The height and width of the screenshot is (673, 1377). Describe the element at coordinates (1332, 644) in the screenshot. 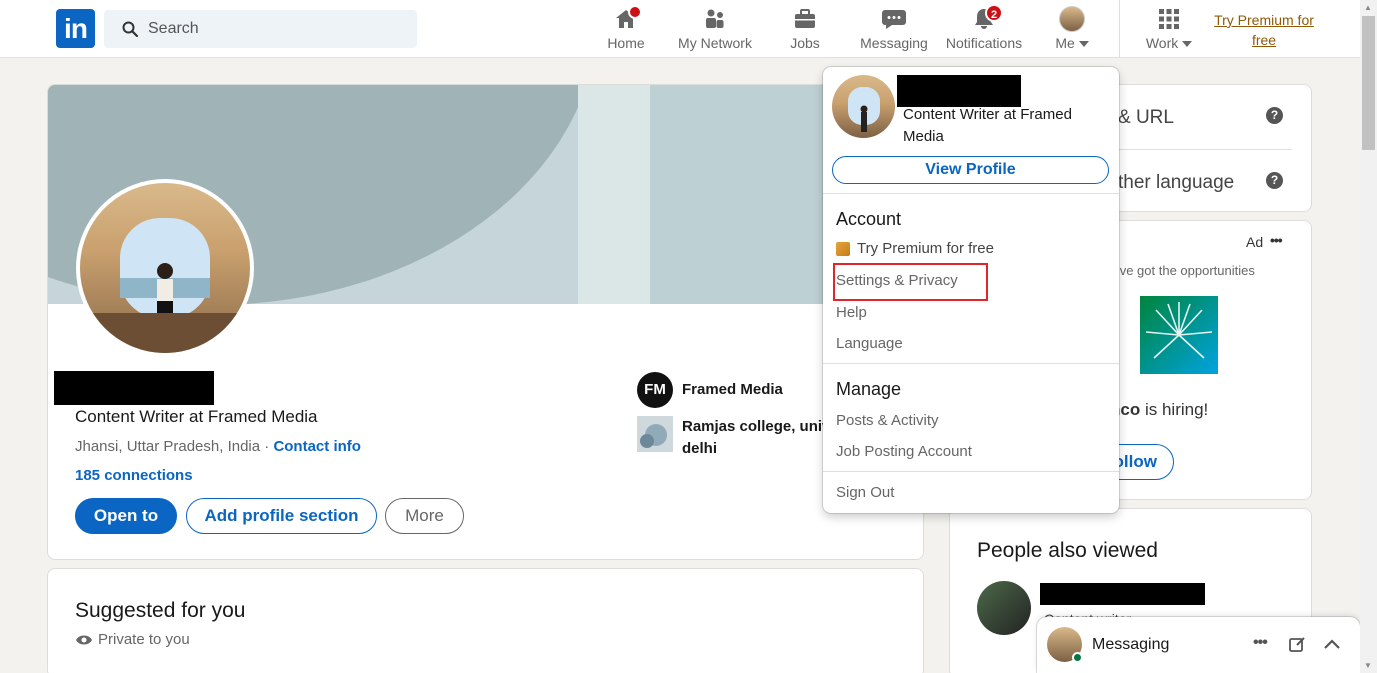

I see `chevron-up-icon` at that location.